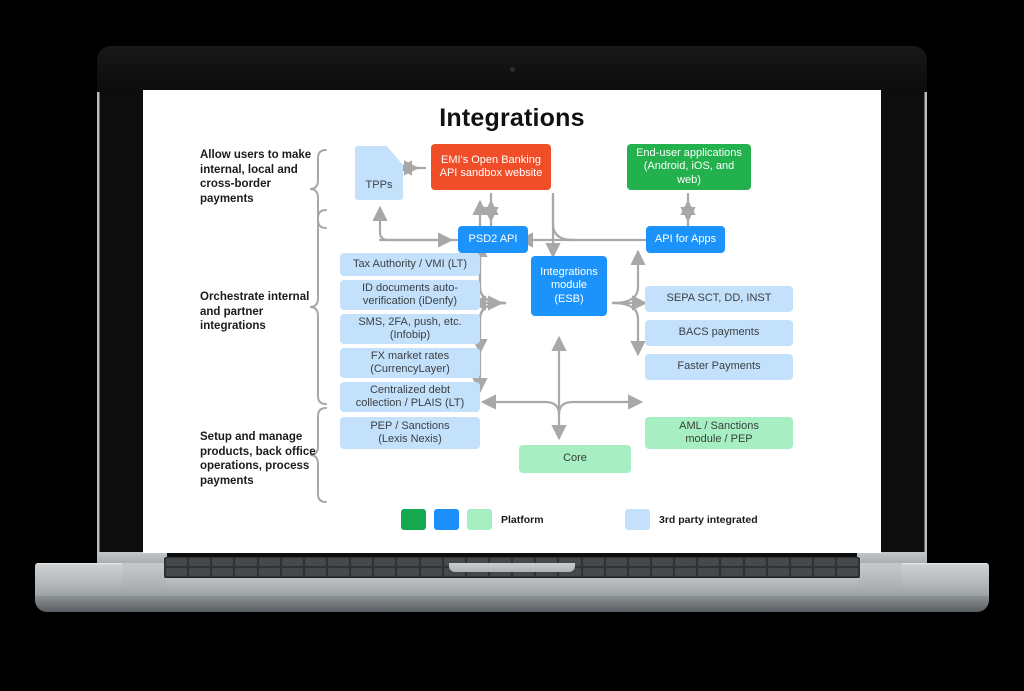 The image size is (1024, 691). Describe the element at coordinates (410, 335) in the screenshot. I see `node-sms-2fa-line2: (Infobip)` at that location.